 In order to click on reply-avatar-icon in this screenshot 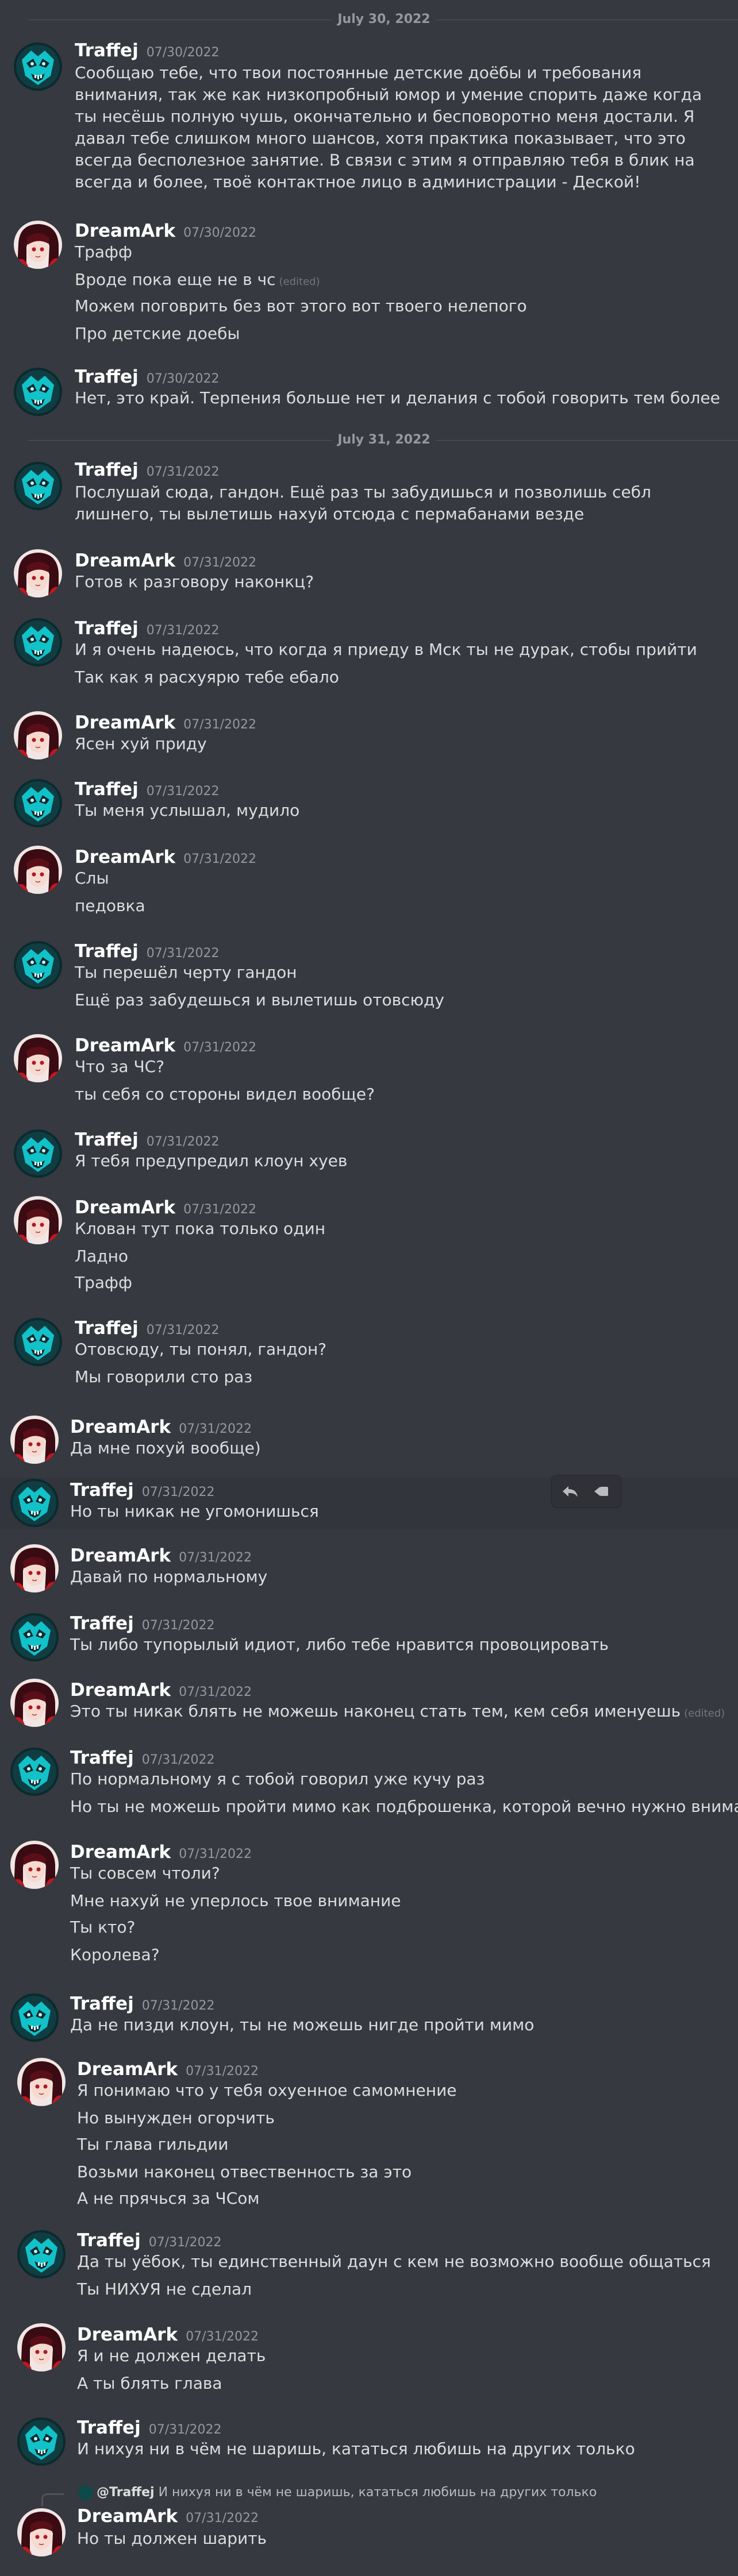, I will do `click(85, 2492)`.